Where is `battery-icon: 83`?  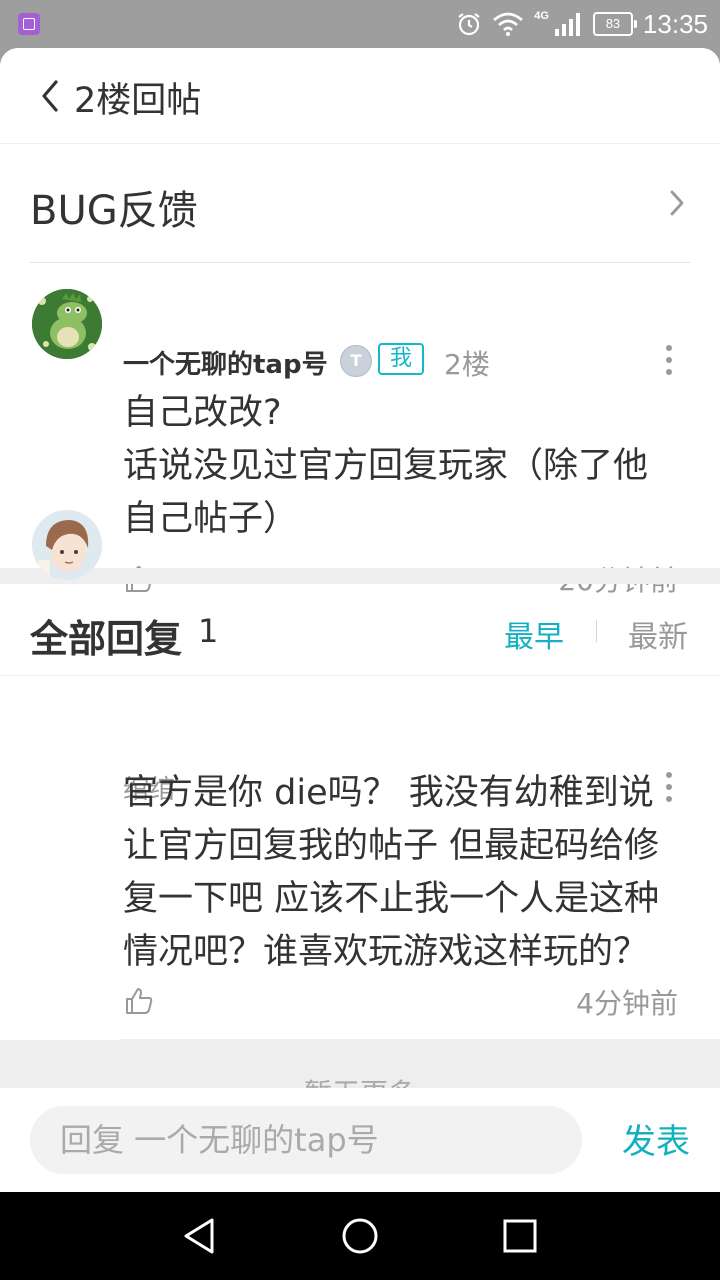
battery-icon: 83 is located at coordinates (614, 24).